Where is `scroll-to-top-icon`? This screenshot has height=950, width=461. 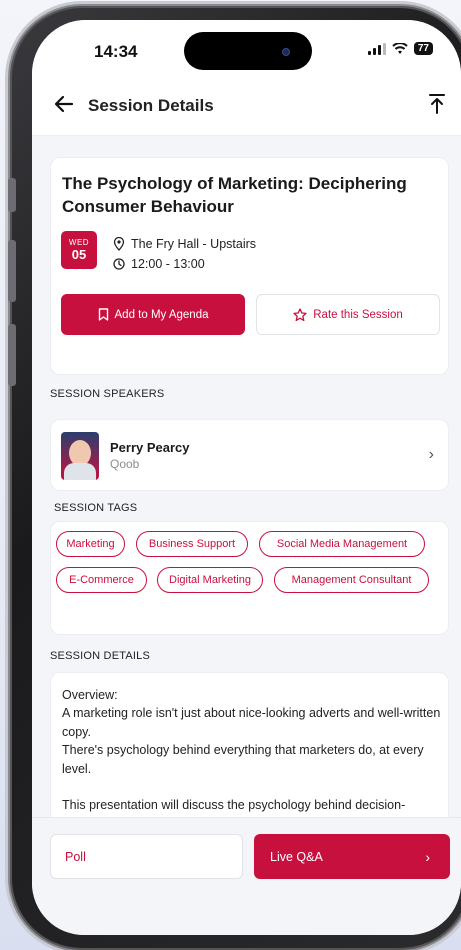 scroll-to-top-icon is located at coordinates (437, 104).